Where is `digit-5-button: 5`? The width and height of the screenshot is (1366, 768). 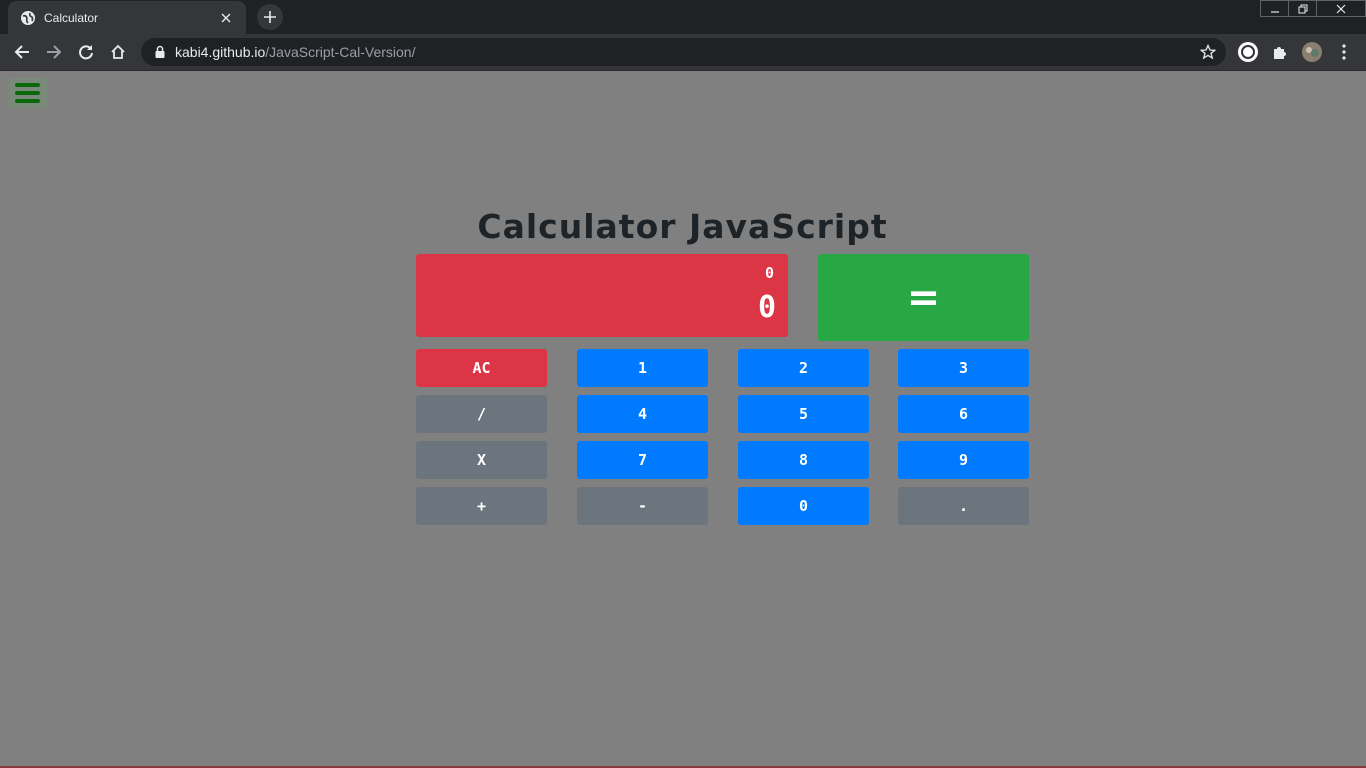 digit-5-button: 5 is located at coordinates (803, 414).